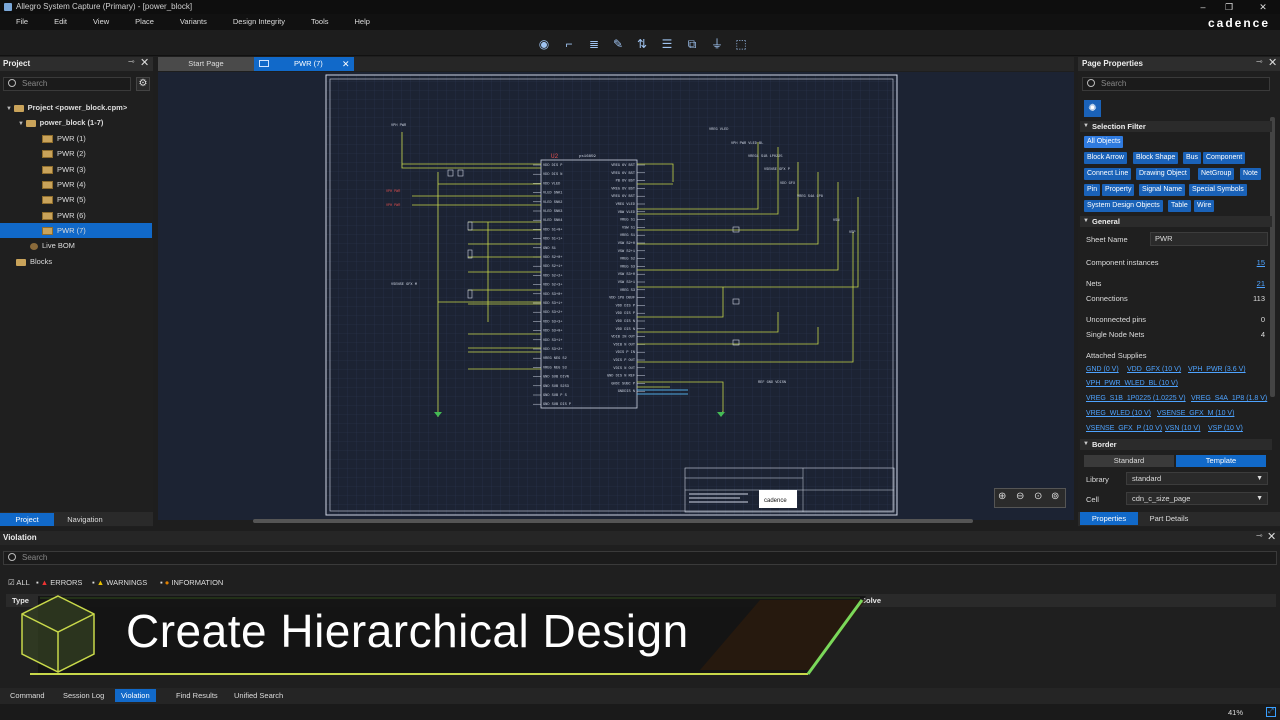 The image size is (1280, 720). I want to click on tab-find-results: Find Results, so click(197, 695).